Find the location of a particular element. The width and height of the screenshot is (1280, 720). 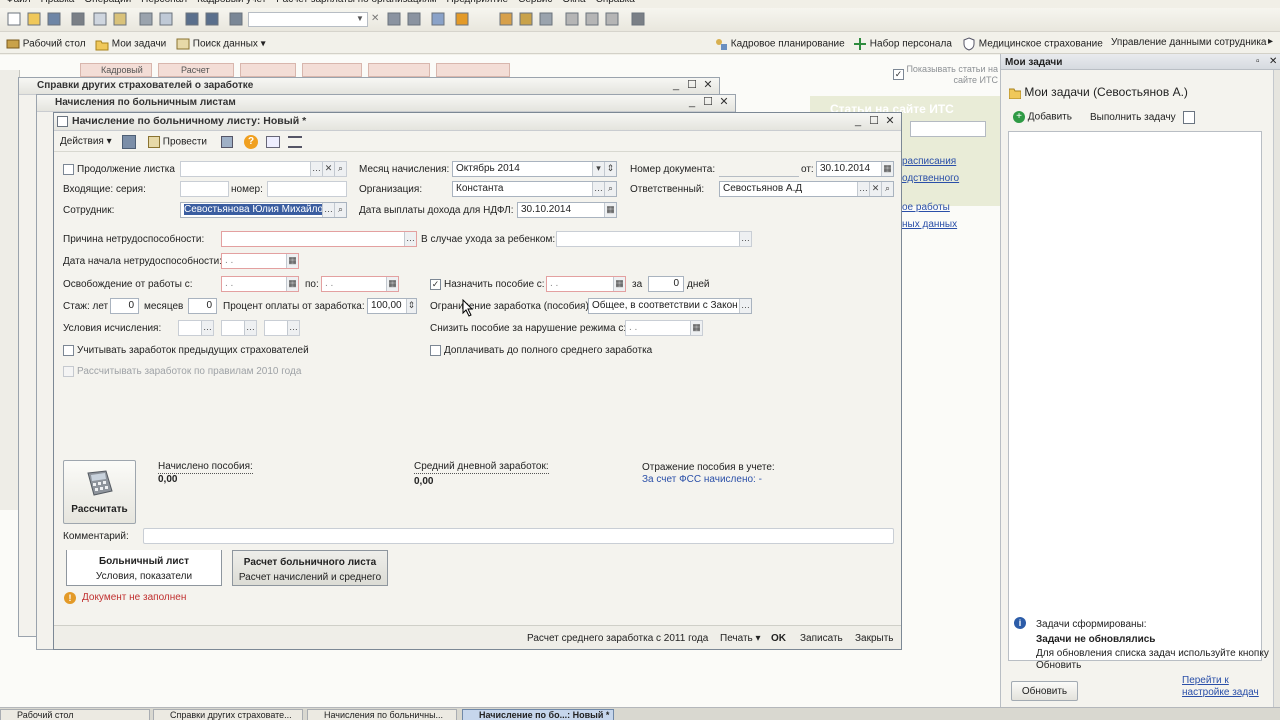

continuation-field: … ✕ ⌕ is located at coordinates (263, 169).